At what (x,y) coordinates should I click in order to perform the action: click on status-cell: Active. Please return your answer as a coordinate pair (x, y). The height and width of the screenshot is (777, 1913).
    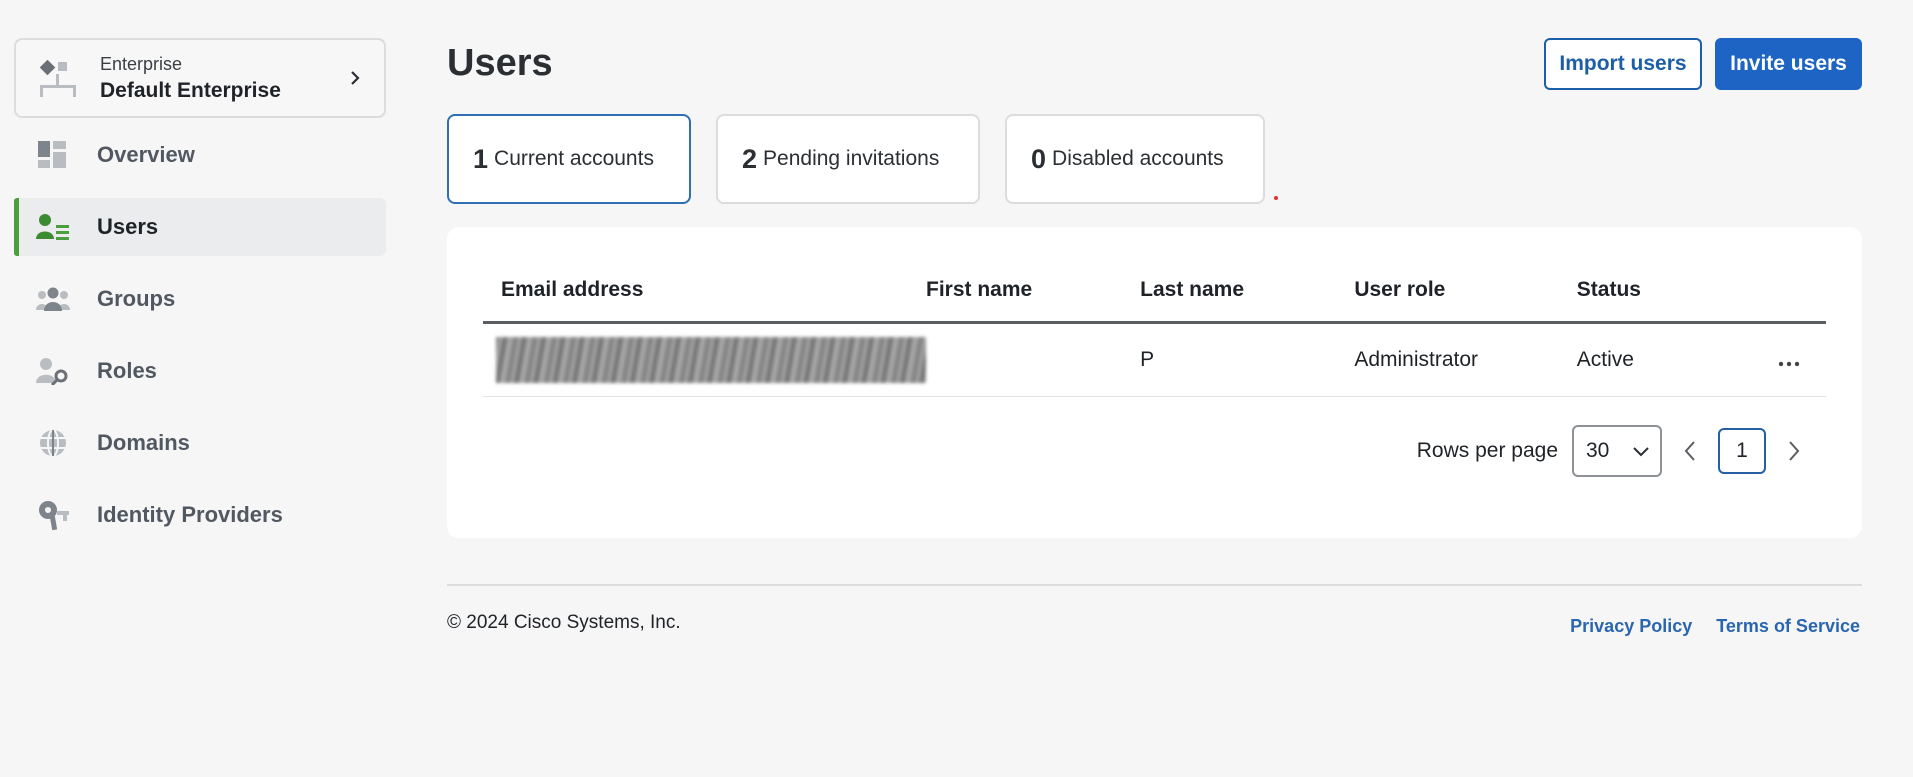
    Looking at the image, I should click on (1677, 359).